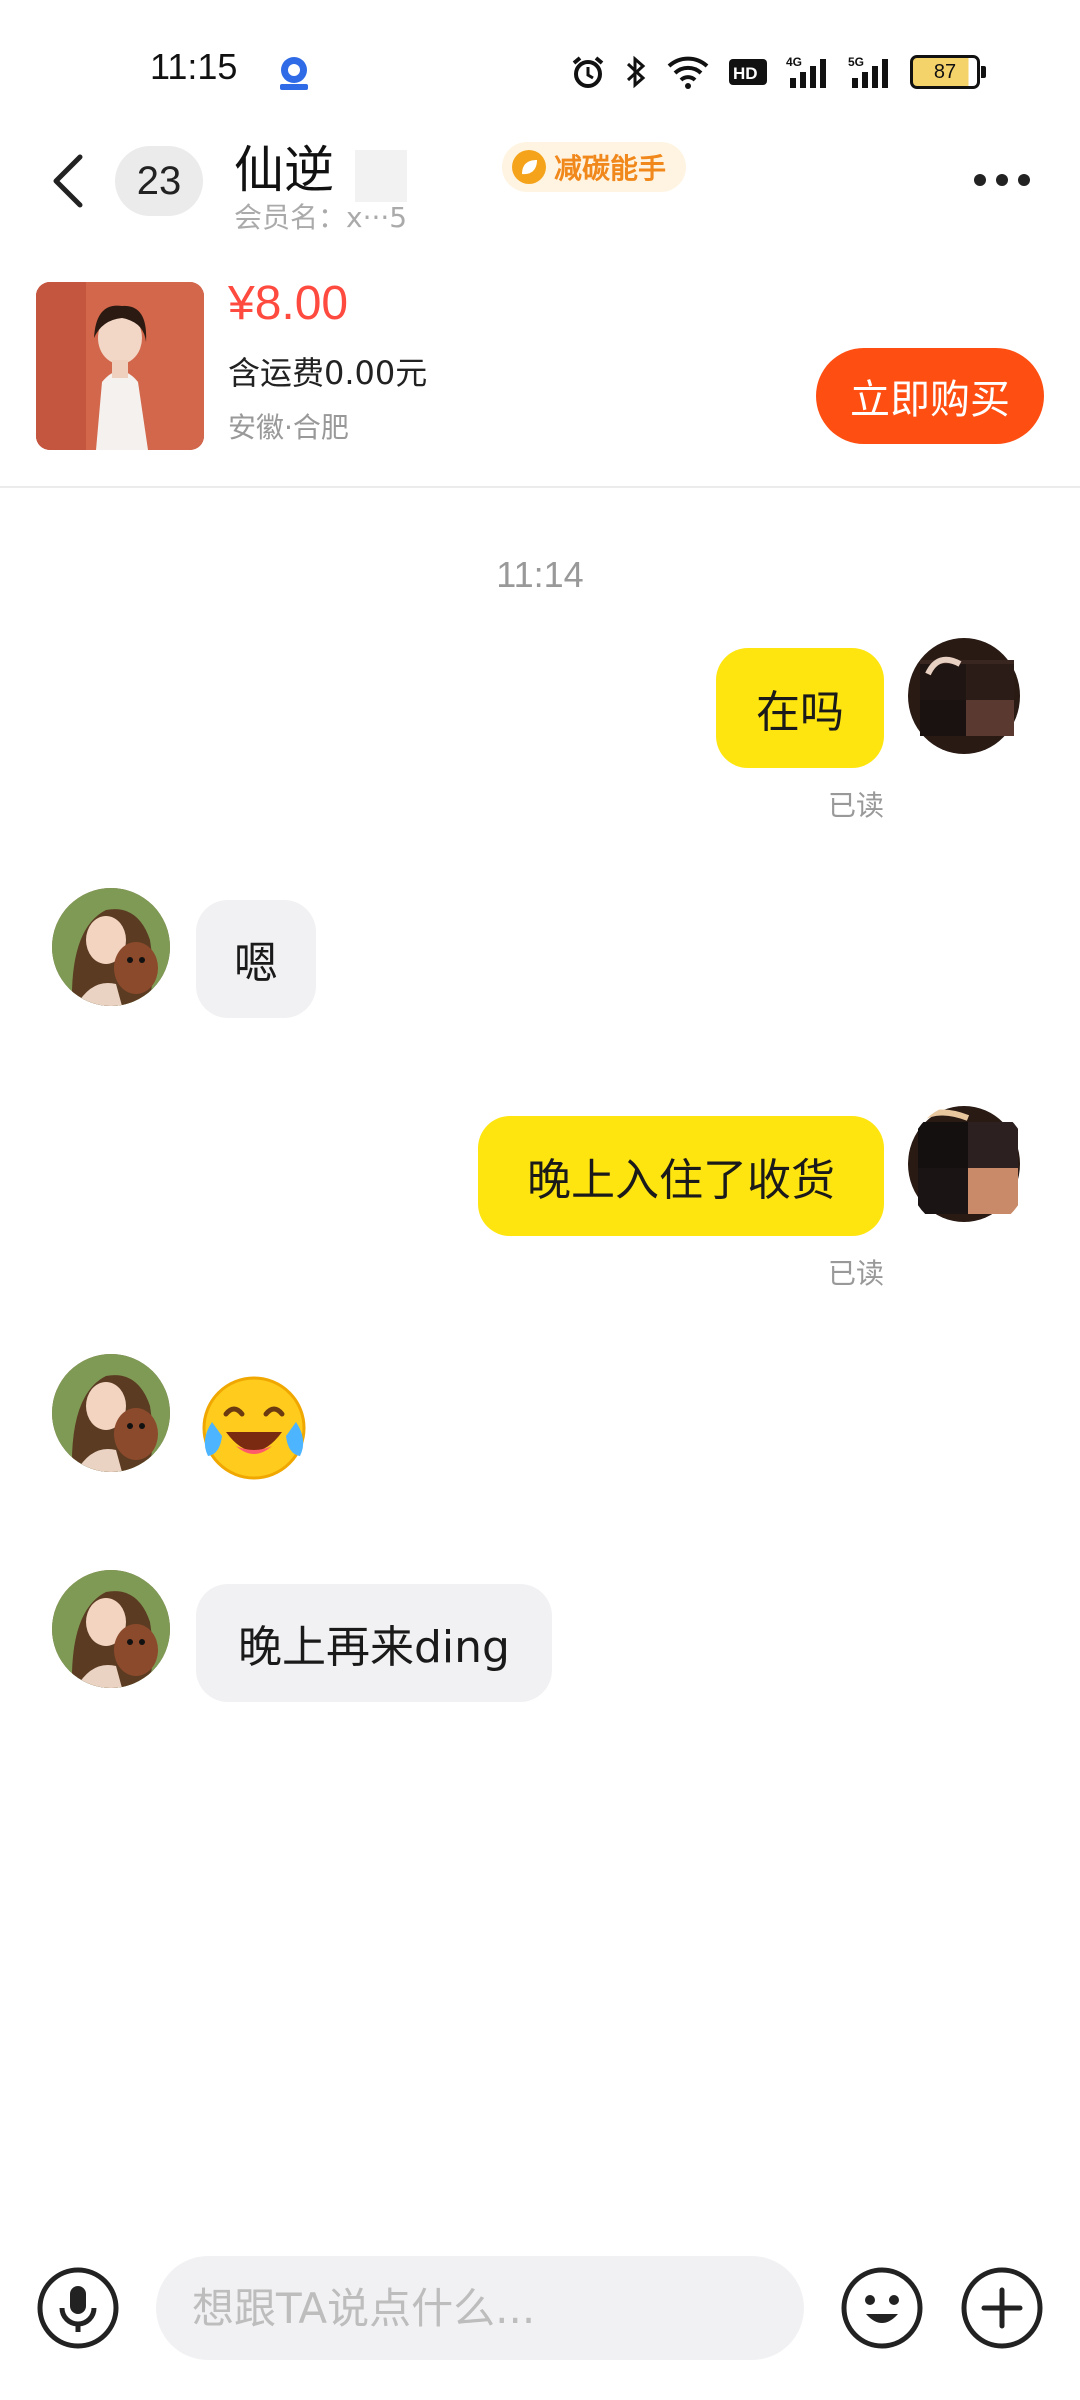 This screenshot has width=1080, height=2400. Describe the element at coordinates (328, 373) in the screenshot. I see `product-shipping: 含运费0.00元` at that location.